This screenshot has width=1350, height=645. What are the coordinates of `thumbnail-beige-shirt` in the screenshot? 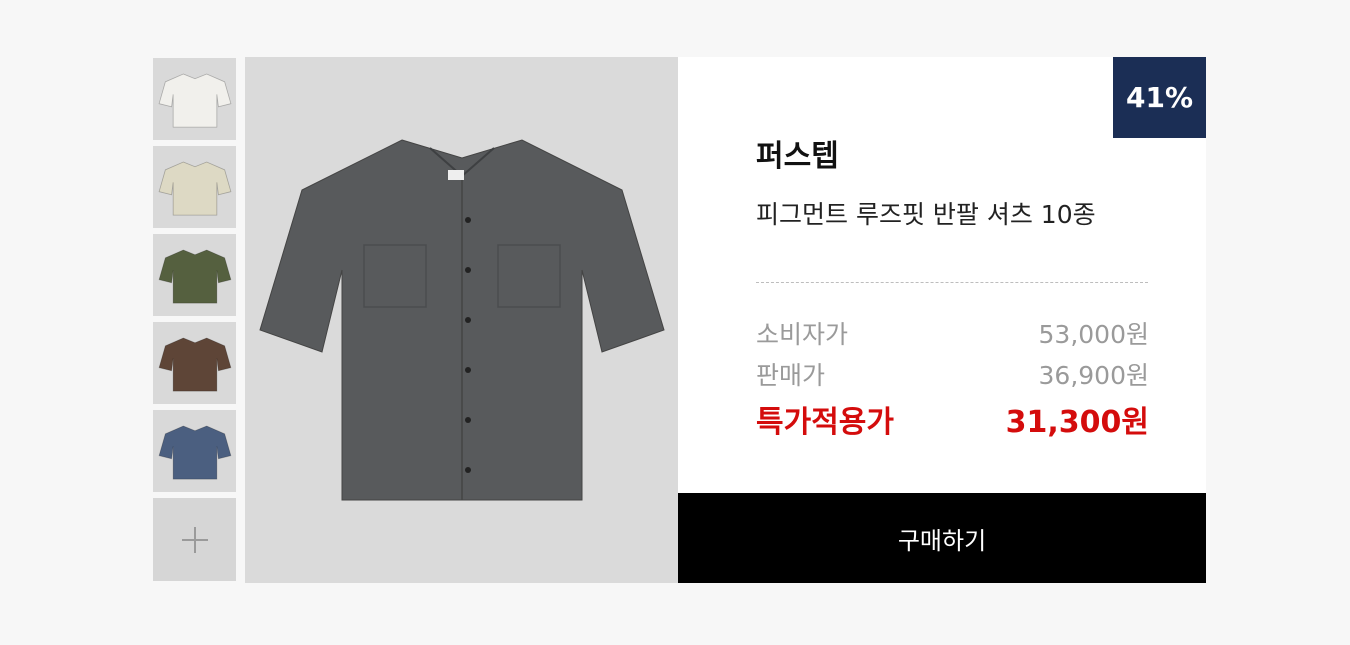 It's located at (194, 187).